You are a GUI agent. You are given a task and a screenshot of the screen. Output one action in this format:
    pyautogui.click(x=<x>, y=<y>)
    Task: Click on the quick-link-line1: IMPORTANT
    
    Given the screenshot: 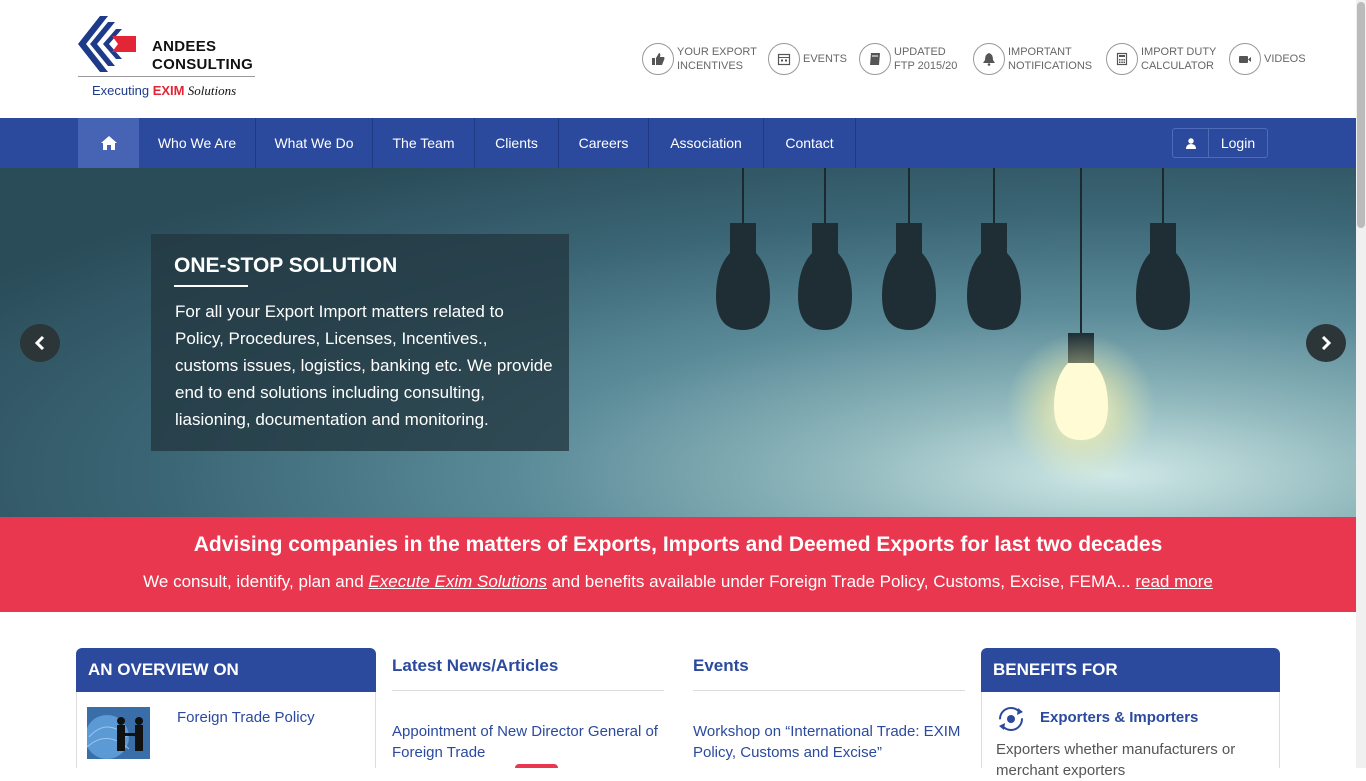 What is the action you would take?
    pyautogui.click(x=1040, y=52)
    